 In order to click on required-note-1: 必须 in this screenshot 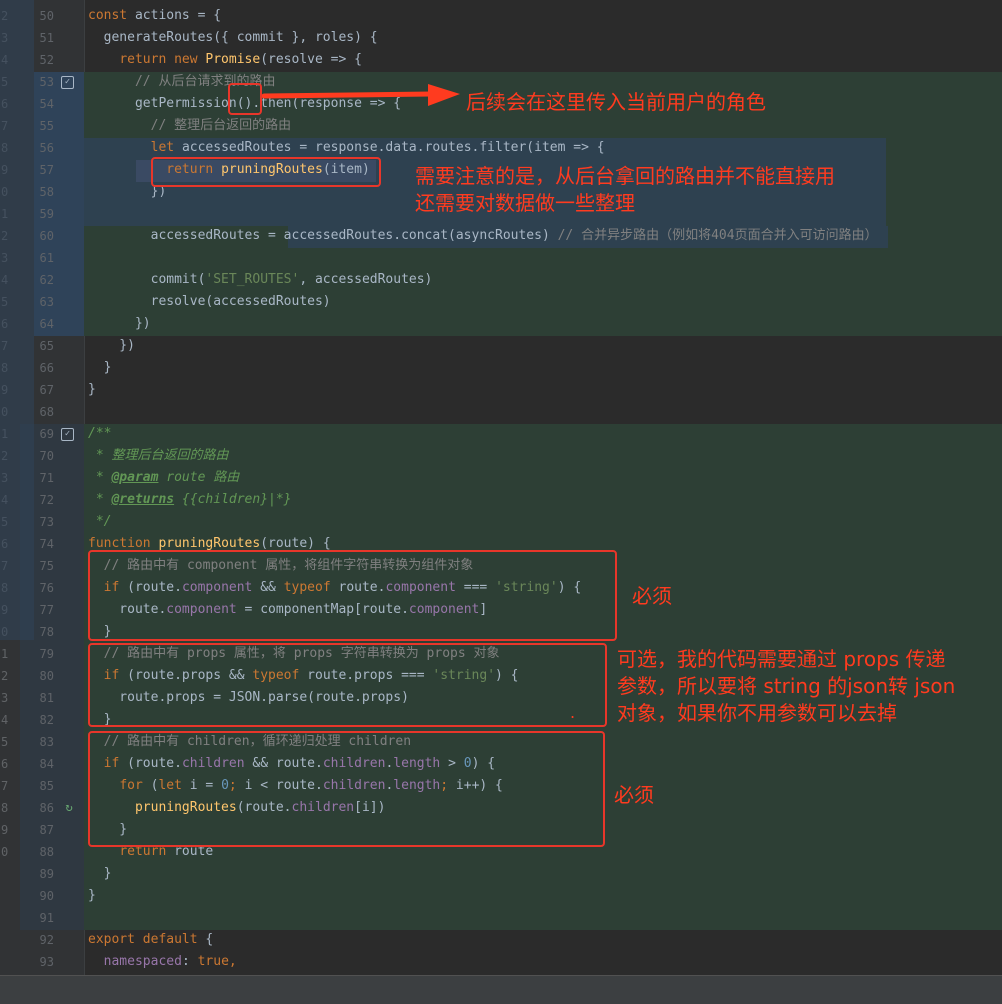, I will do `click(652, 596)`.